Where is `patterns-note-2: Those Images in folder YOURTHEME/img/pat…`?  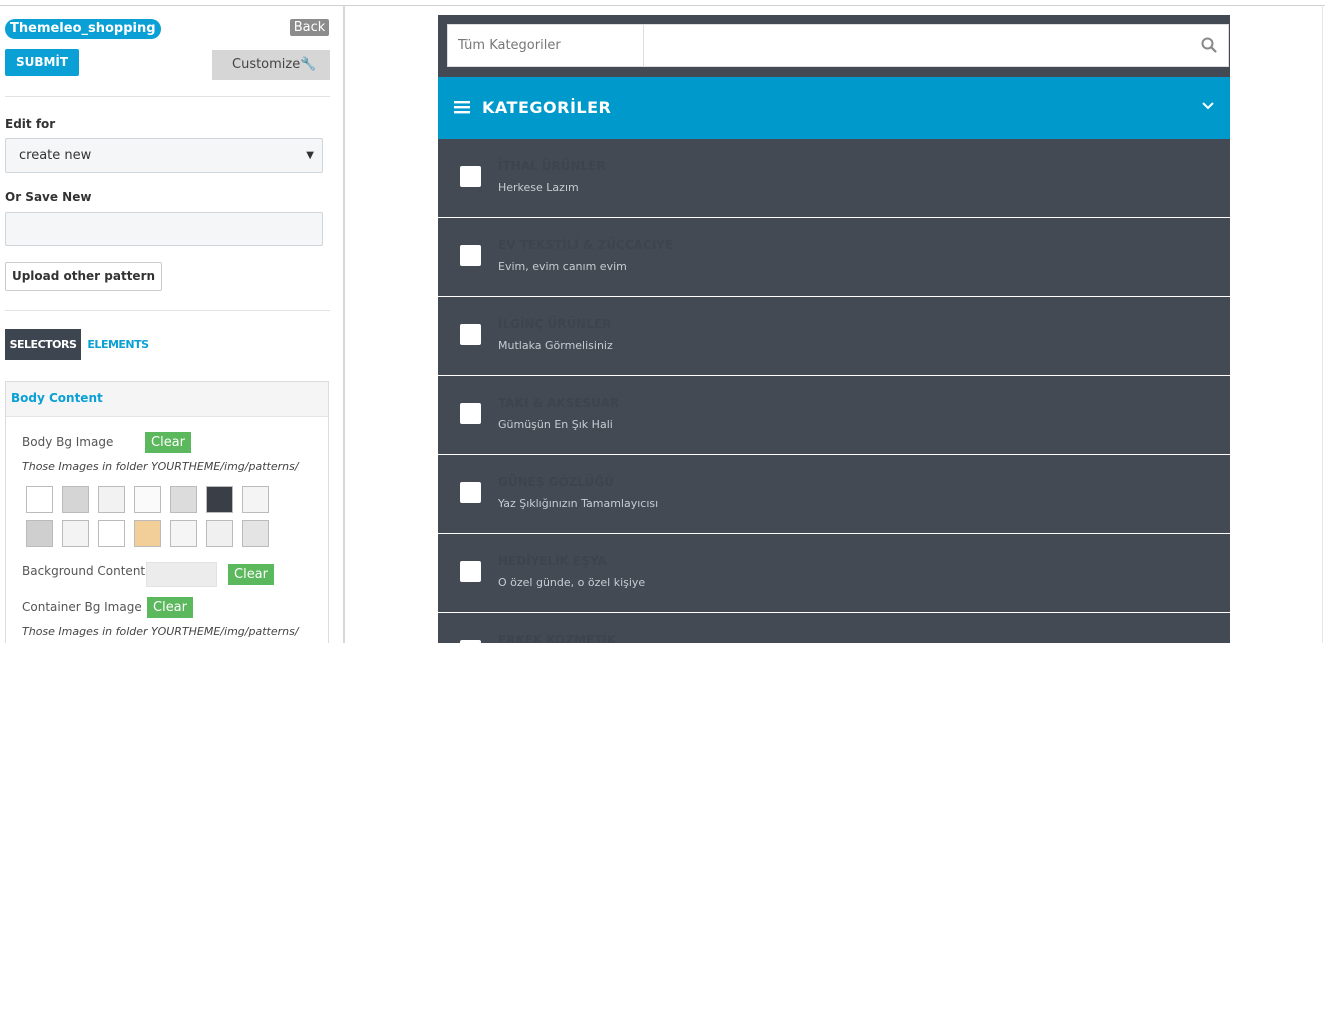
patterns-note-2: Those Images in folder YOURTHEME/img/pat… is located at coordinates (160, 631).